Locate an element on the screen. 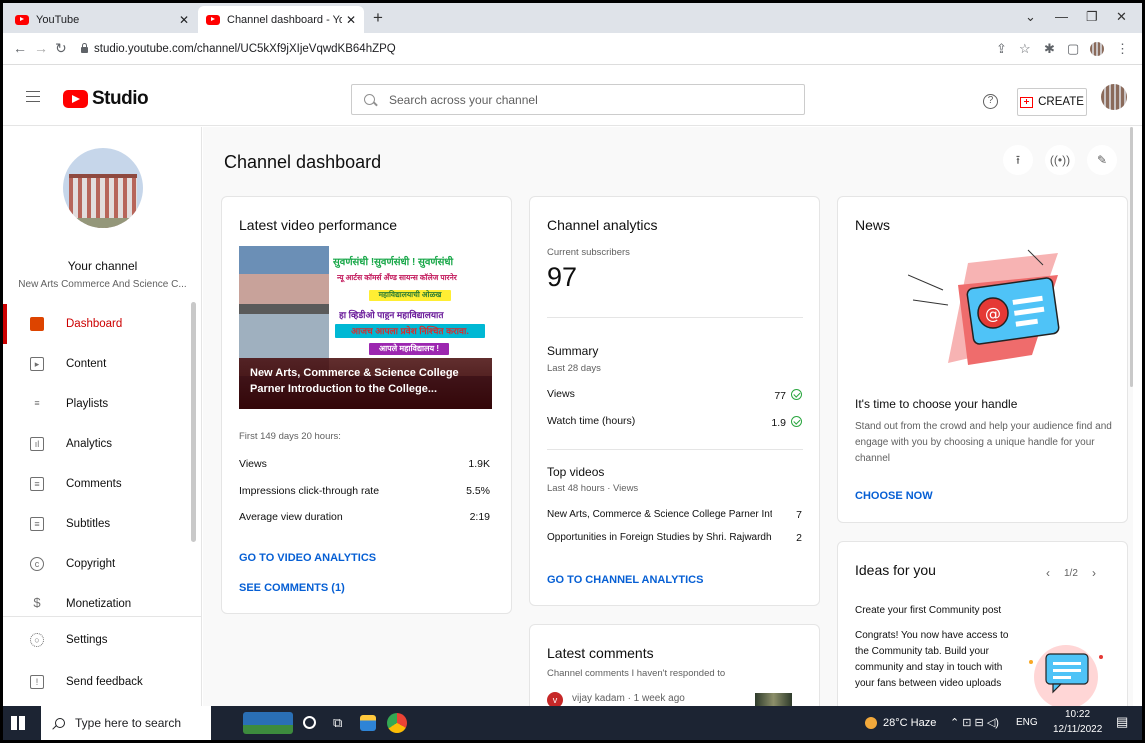 The width and height of the screenshot is (1145, 743). card-title: Latest video performance is located at coordinates (318, 225).